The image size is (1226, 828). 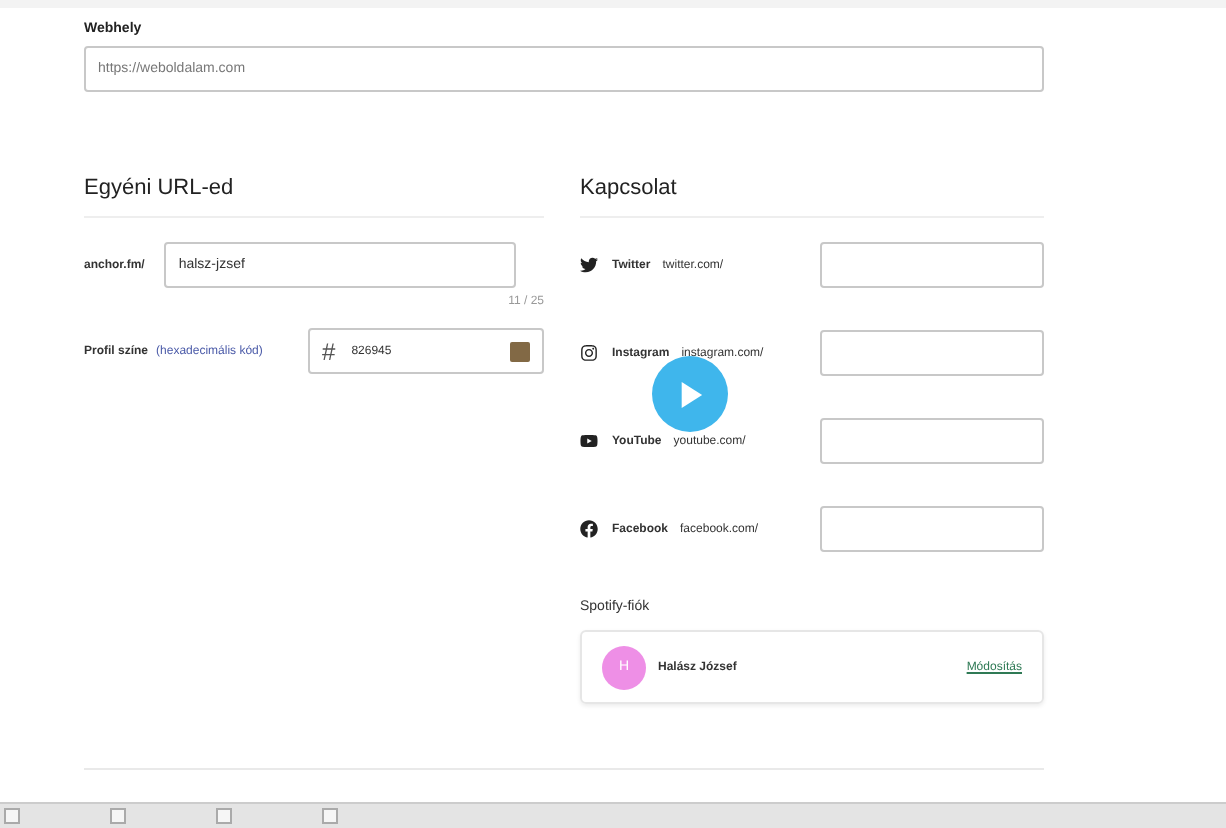 What do you see at coordinates (812, 197) in the screenshot?
I see `section-title: Kapcsolat` at bounding box center [812, 197].